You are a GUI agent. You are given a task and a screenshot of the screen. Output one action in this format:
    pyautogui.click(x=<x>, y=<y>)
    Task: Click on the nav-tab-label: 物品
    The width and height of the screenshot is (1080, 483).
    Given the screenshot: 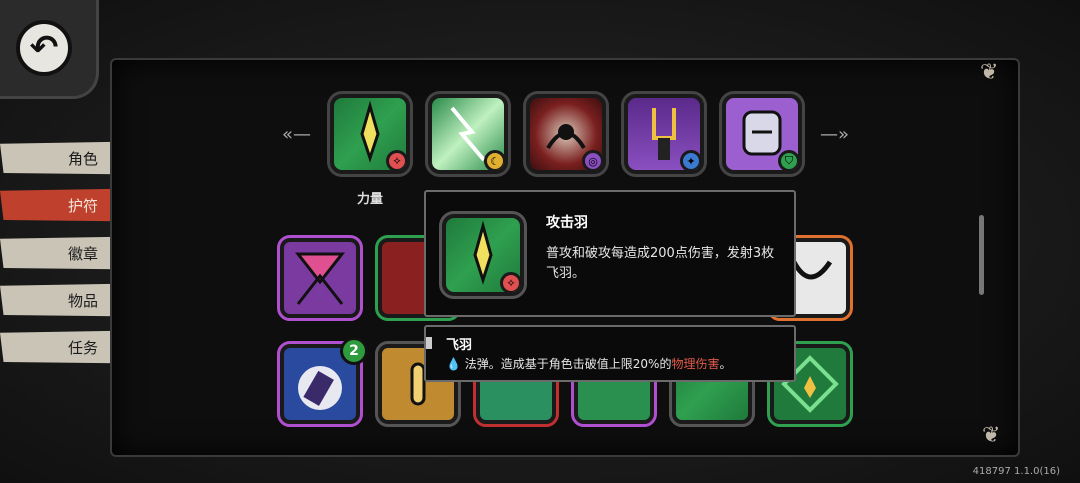 What is the action you would take?
    pyautogui.click(x=82, y=300)
    